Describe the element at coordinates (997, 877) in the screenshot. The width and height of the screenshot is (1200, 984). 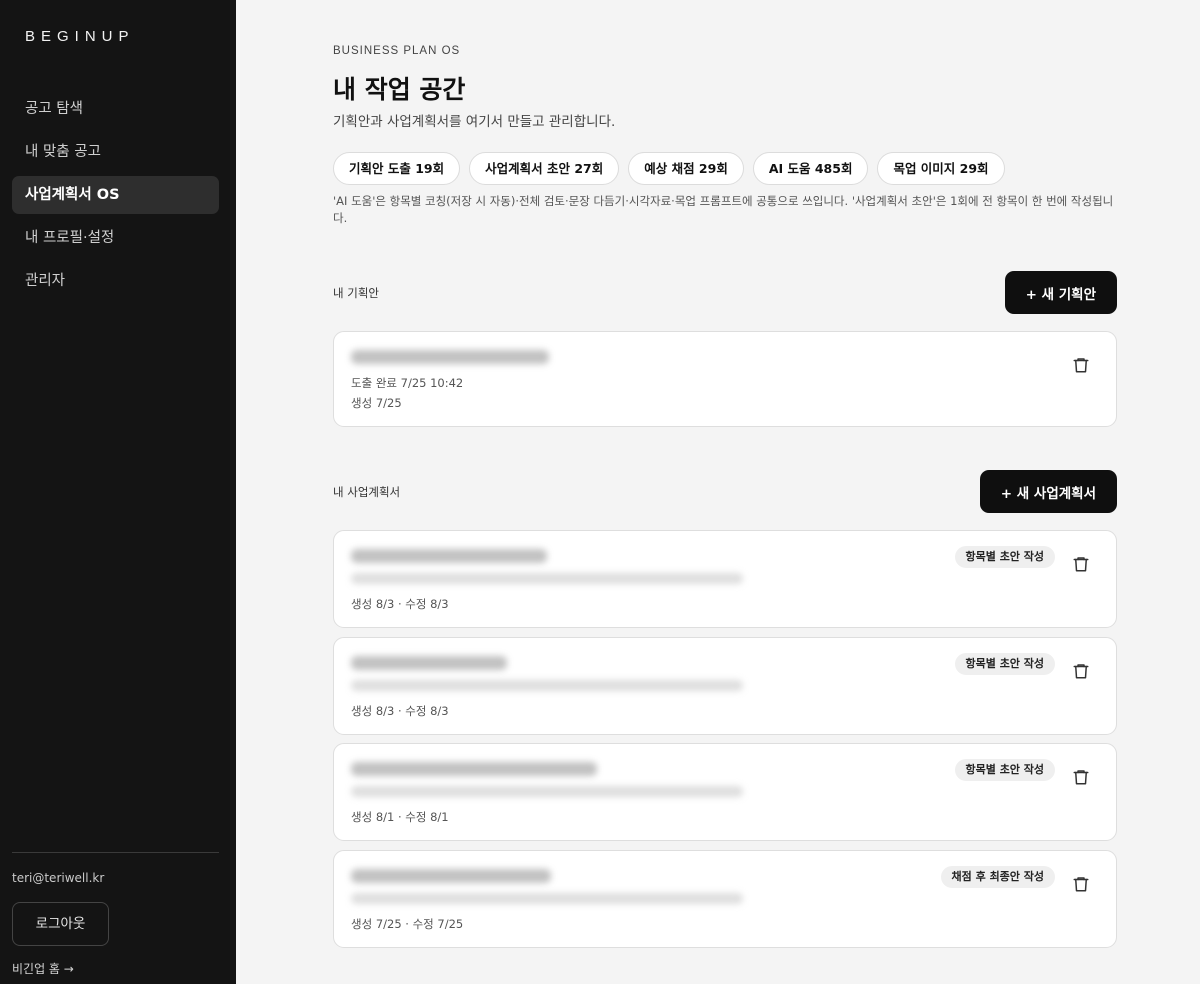
I see `status-badge: 채점 후 최종안 작성` at that location.